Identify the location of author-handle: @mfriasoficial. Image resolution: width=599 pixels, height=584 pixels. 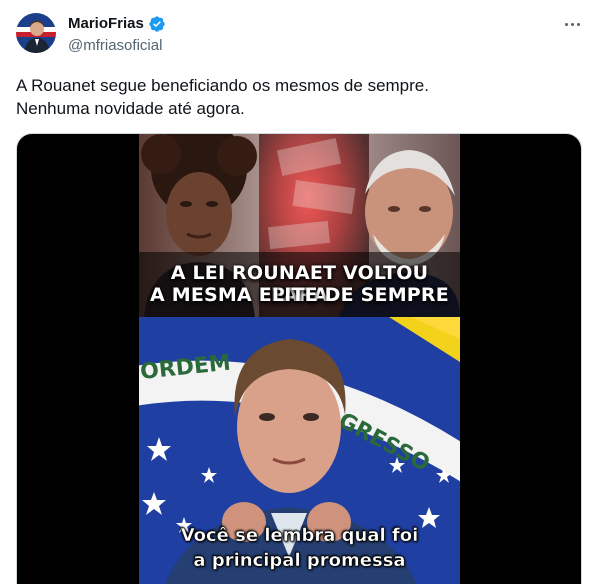
(115, 46).